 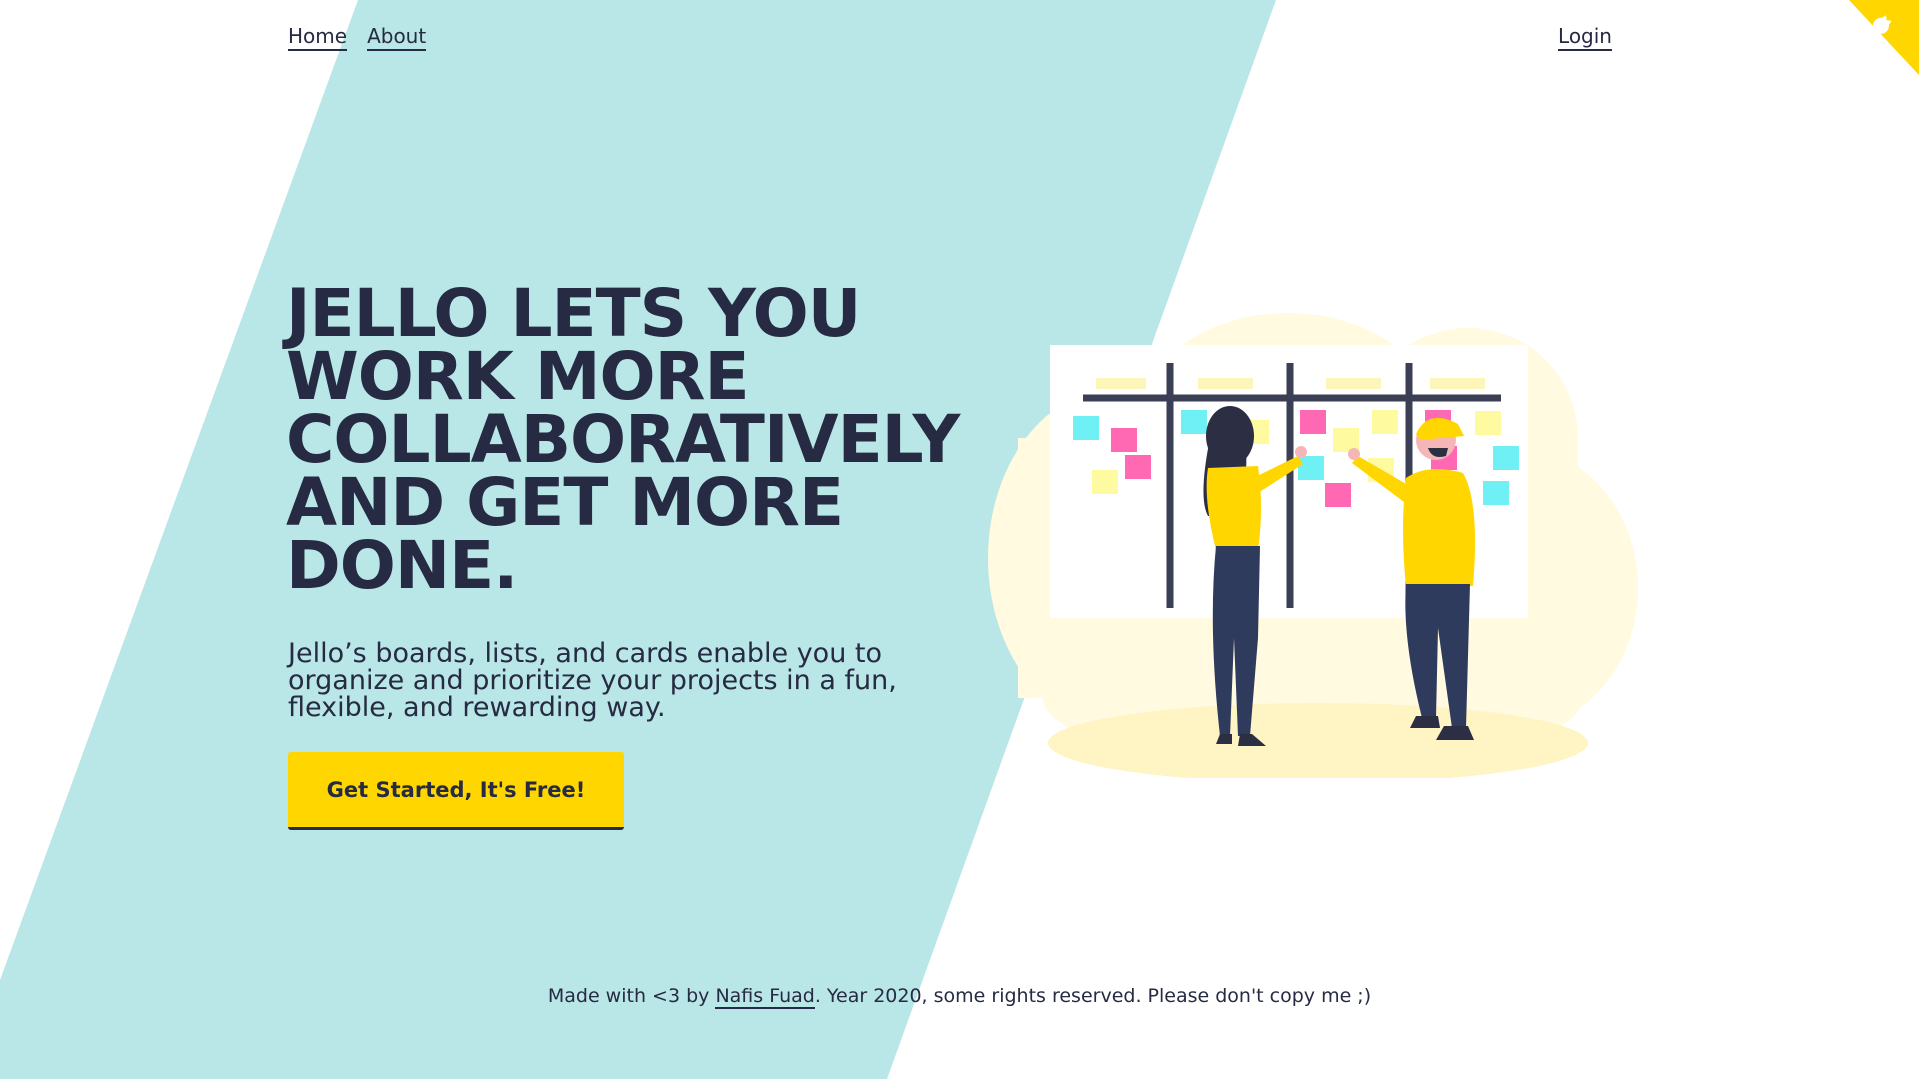 What do you see at coordinates (1884, 37) in the screenshot?
I see `corner-ribbon` at bounding box center [1884, 37].